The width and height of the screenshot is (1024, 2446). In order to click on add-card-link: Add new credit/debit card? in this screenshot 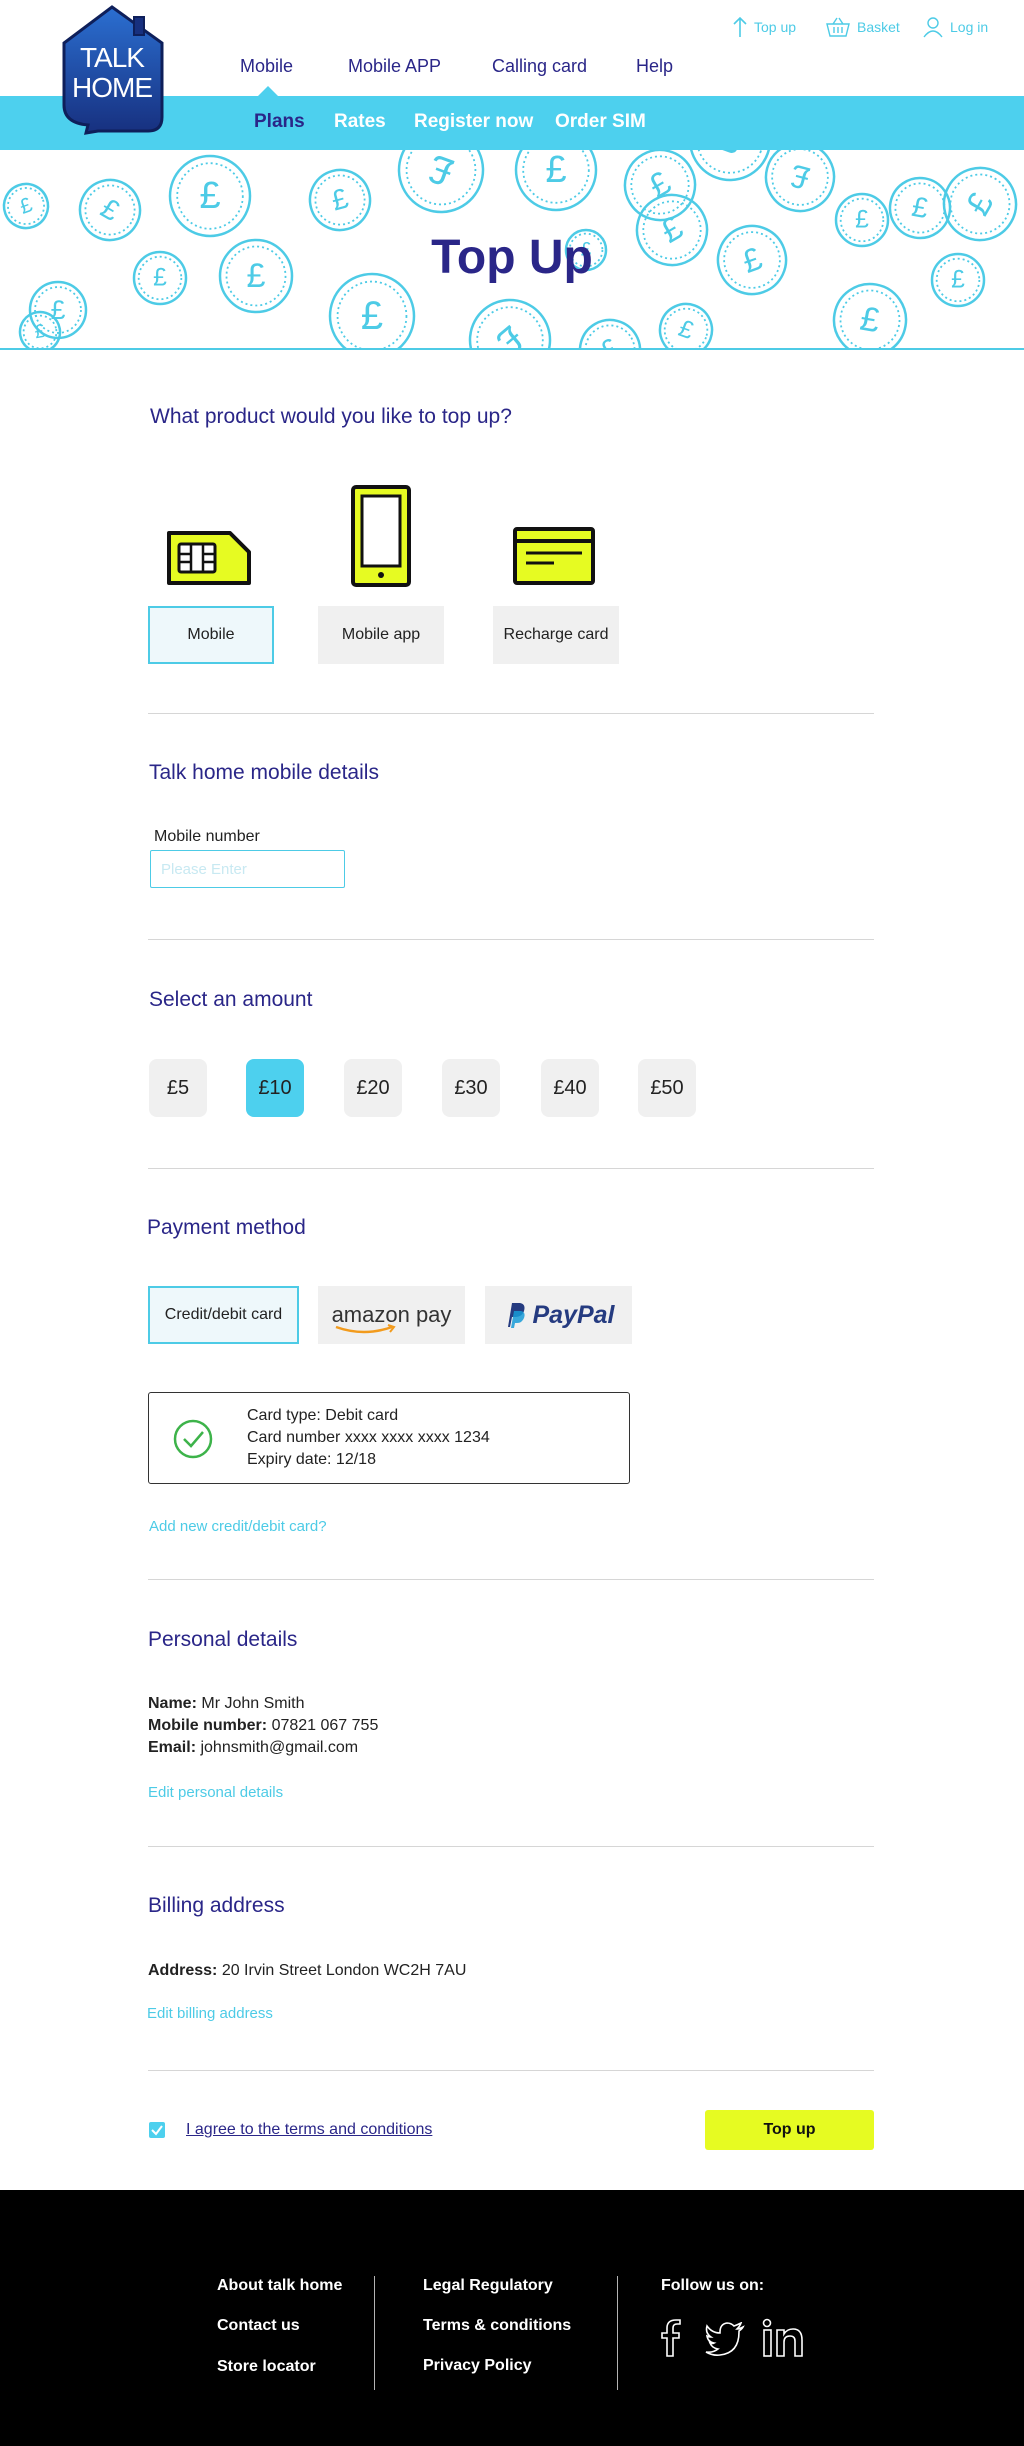, I will do `click(238, 1526)`.